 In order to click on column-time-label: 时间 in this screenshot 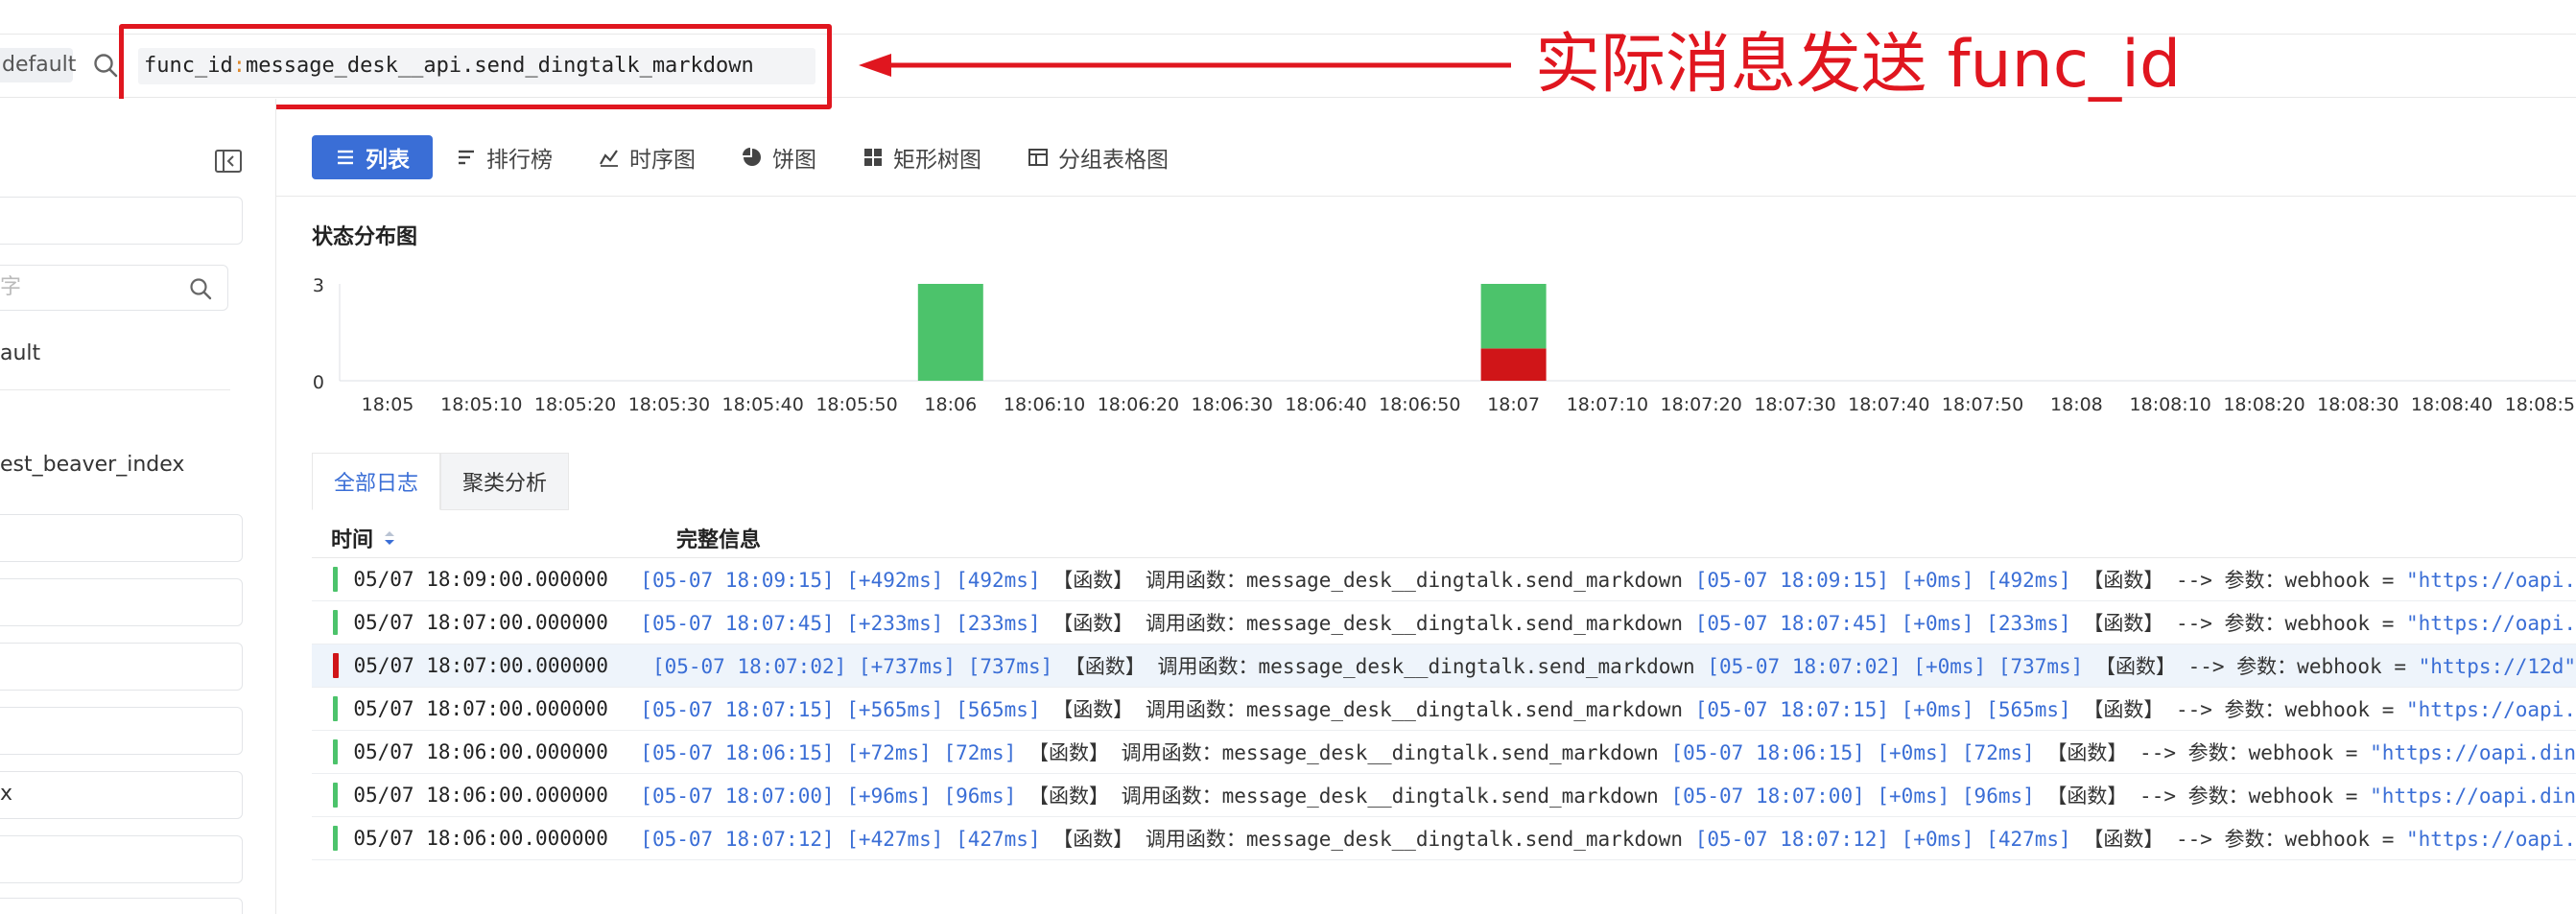, I will do `click(353, 539)`.